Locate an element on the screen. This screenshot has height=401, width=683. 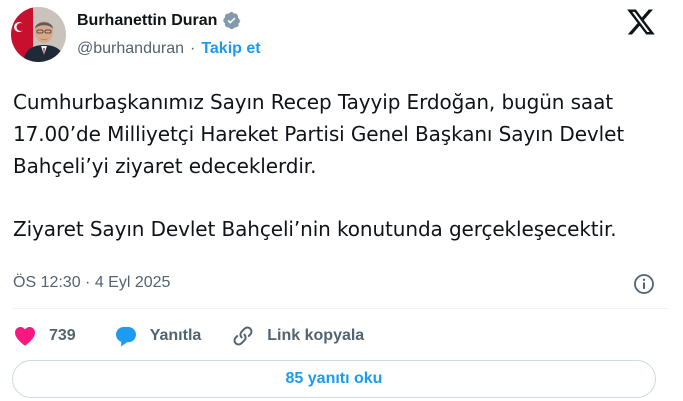
link-icon is located at coordinates (243, 336).